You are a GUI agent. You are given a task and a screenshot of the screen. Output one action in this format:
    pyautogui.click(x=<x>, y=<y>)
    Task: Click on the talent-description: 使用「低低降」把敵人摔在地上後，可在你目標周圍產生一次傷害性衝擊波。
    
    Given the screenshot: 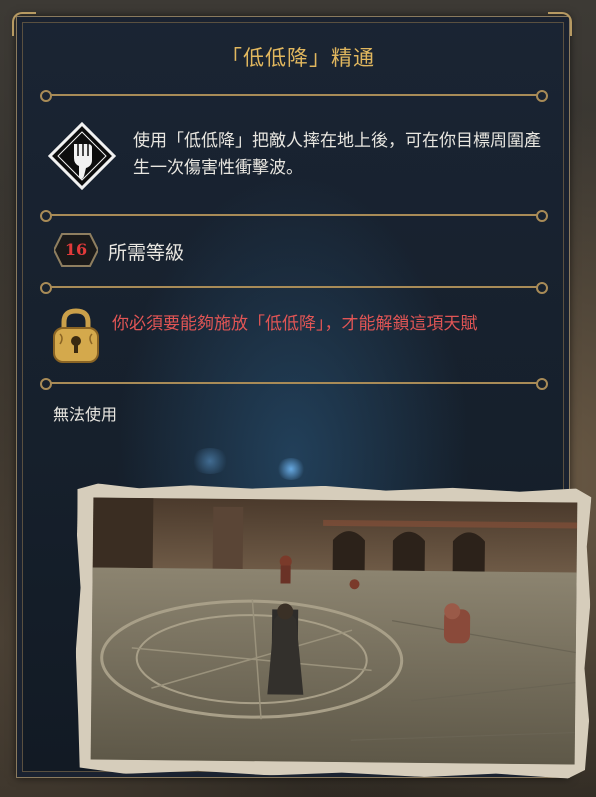 What is the action you would take?
    pyautogui.click(x=337, y=154)
    